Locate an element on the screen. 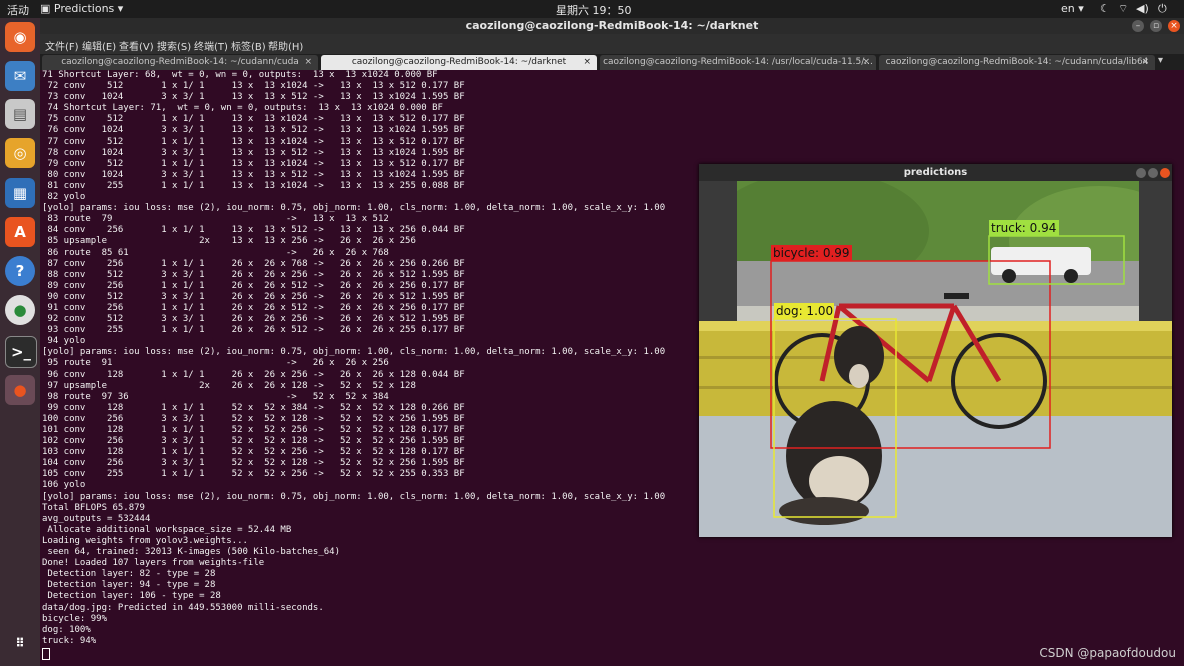  clock: 星期六 19：50 is located at coordinates (594, 10).